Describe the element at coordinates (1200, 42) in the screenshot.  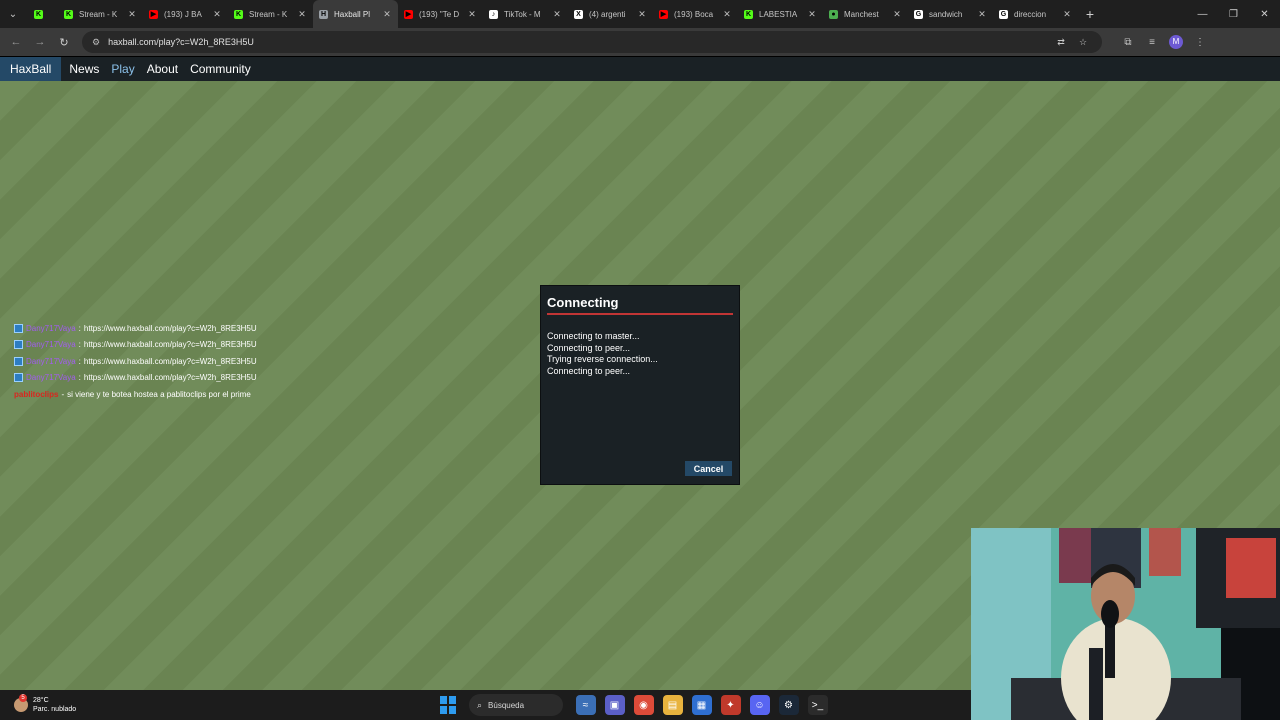
I see `browser-menu-icon: ⋮` at that location.